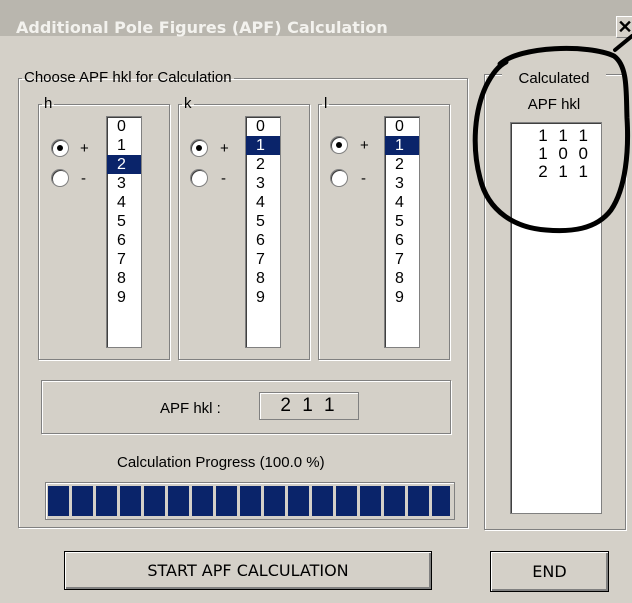 Image resolution: width=632 pixels, height=603 pixels. Describe the element at coordinates (554, 104) in the screenshot. I see `calculated-legend-line2: APF hkl` at that location.